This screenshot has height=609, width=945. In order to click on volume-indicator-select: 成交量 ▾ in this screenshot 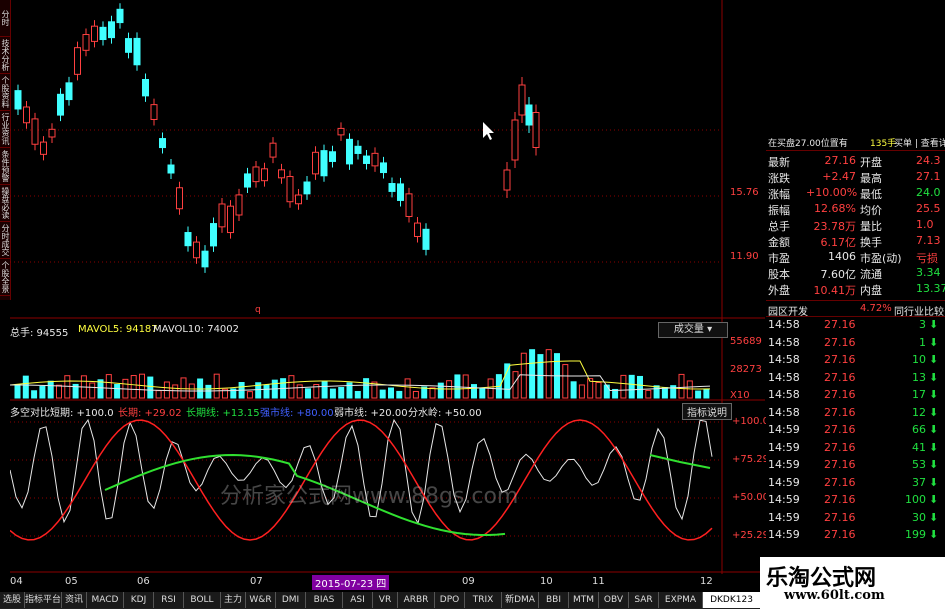, I will do `click(693, 330)`.